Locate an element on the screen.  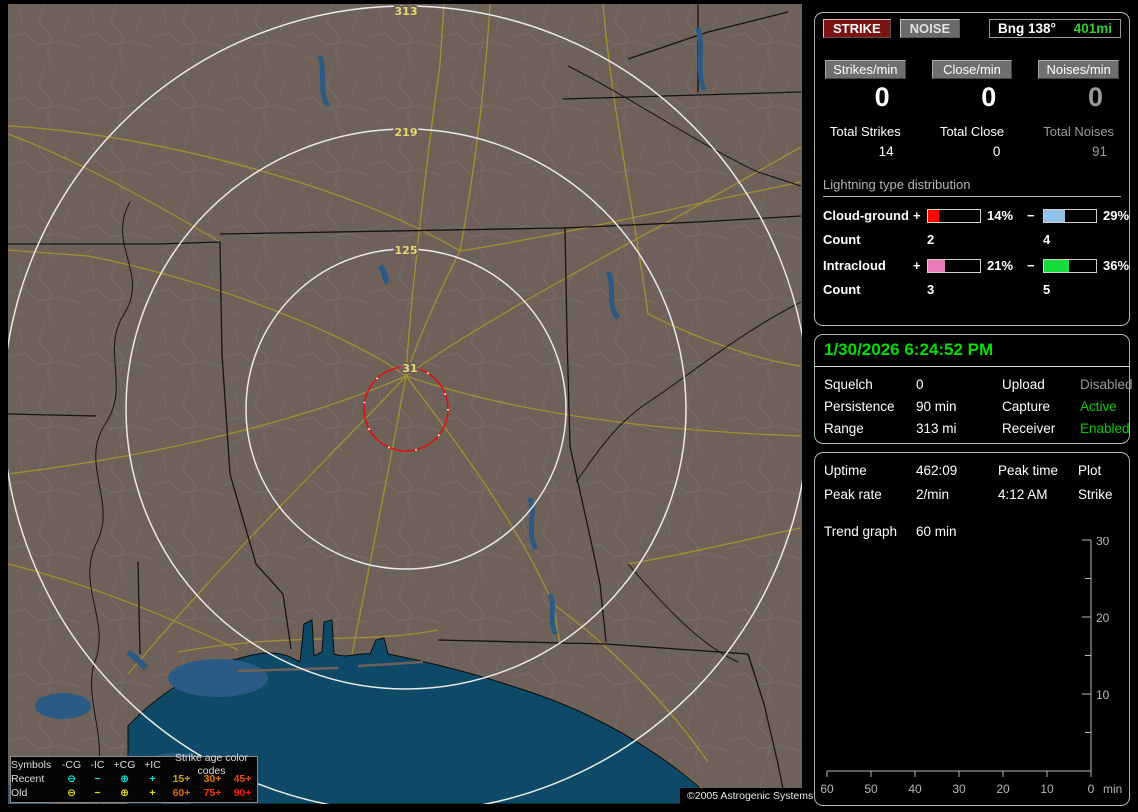
uptime-label: Uptime is located at coordinates (845, 470).